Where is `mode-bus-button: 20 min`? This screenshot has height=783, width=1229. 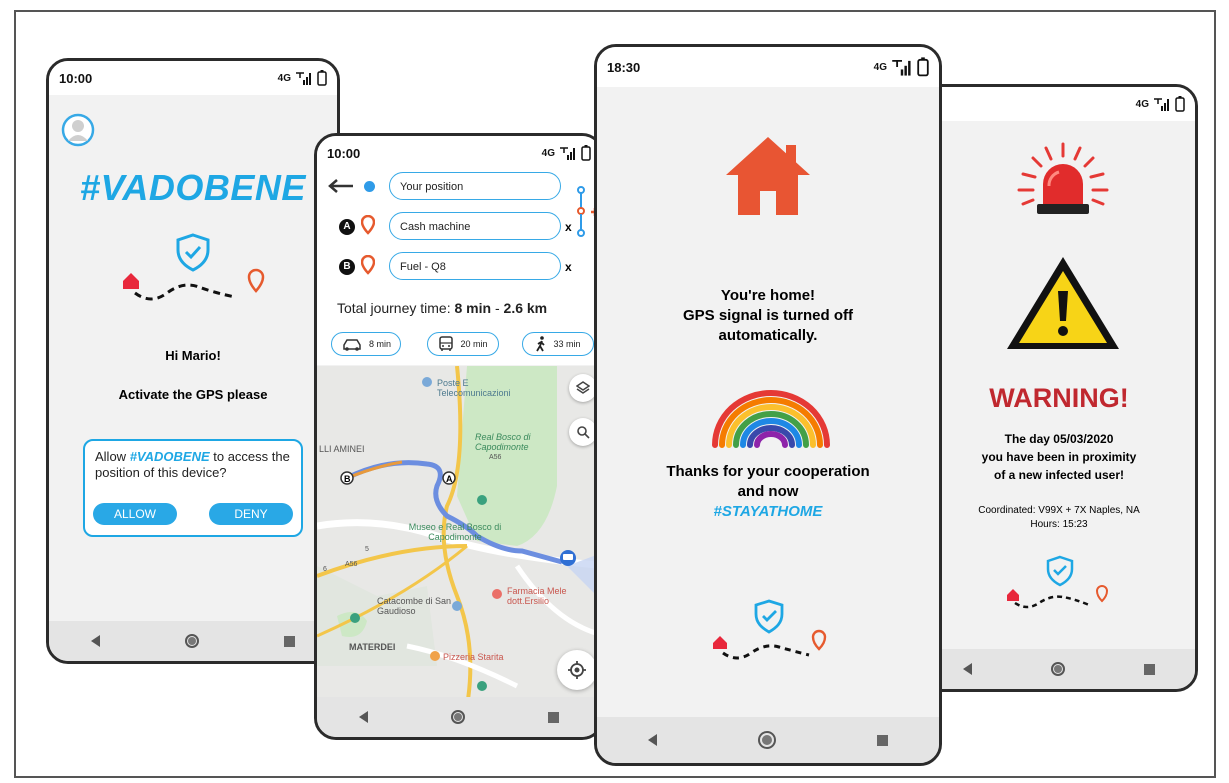 mode-bus-button: 20 min is located at coordinates (463, 344).